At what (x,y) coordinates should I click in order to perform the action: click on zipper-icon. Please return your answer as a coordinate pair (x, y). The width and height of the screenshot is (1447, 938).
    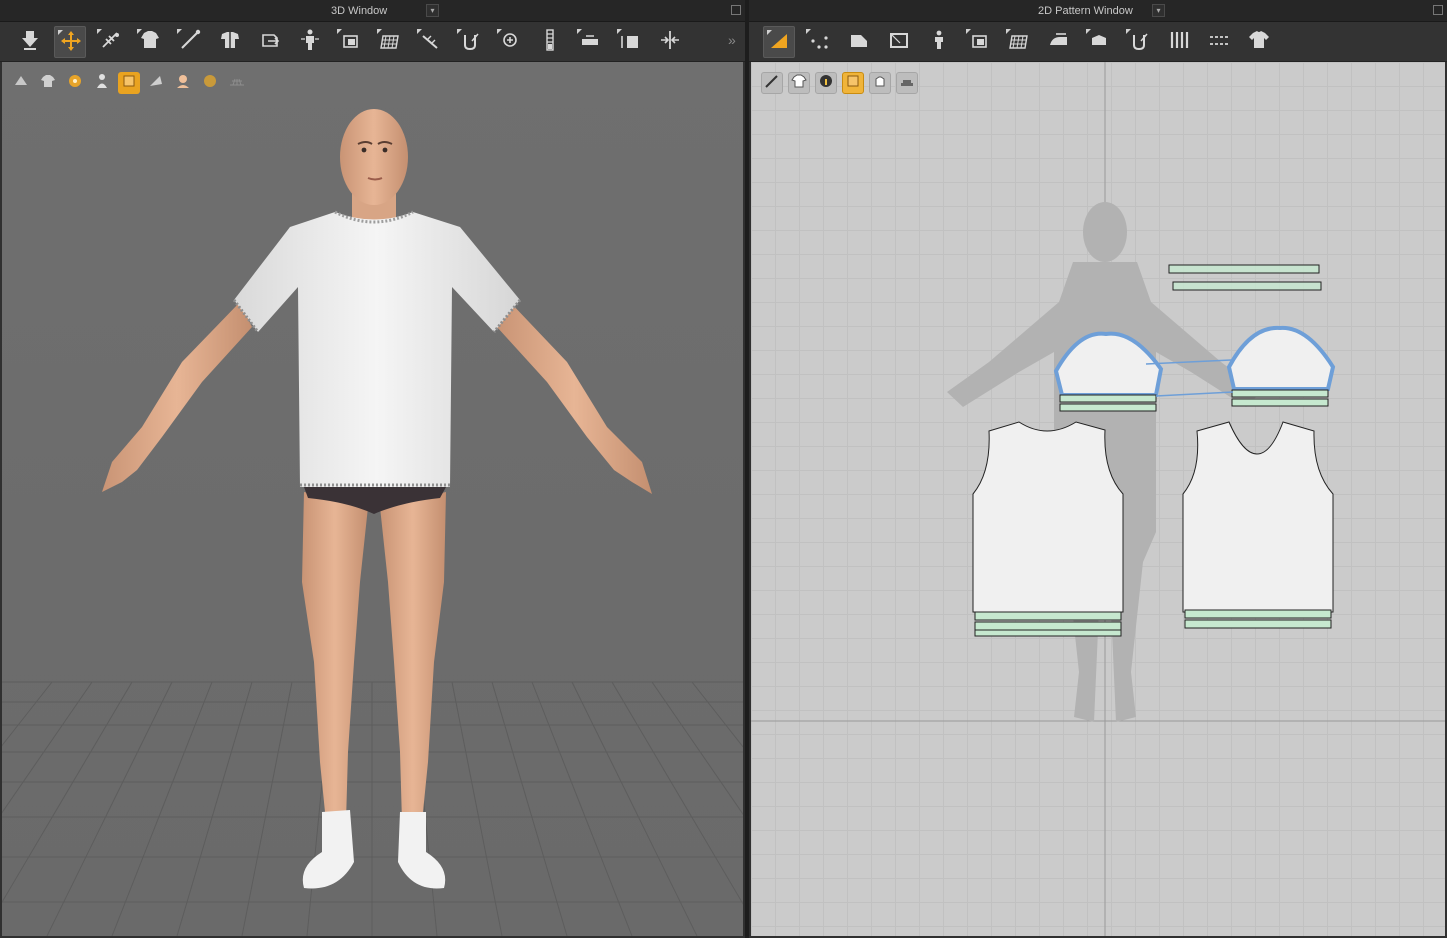
    Looking at the image, I should click on (550, 42).